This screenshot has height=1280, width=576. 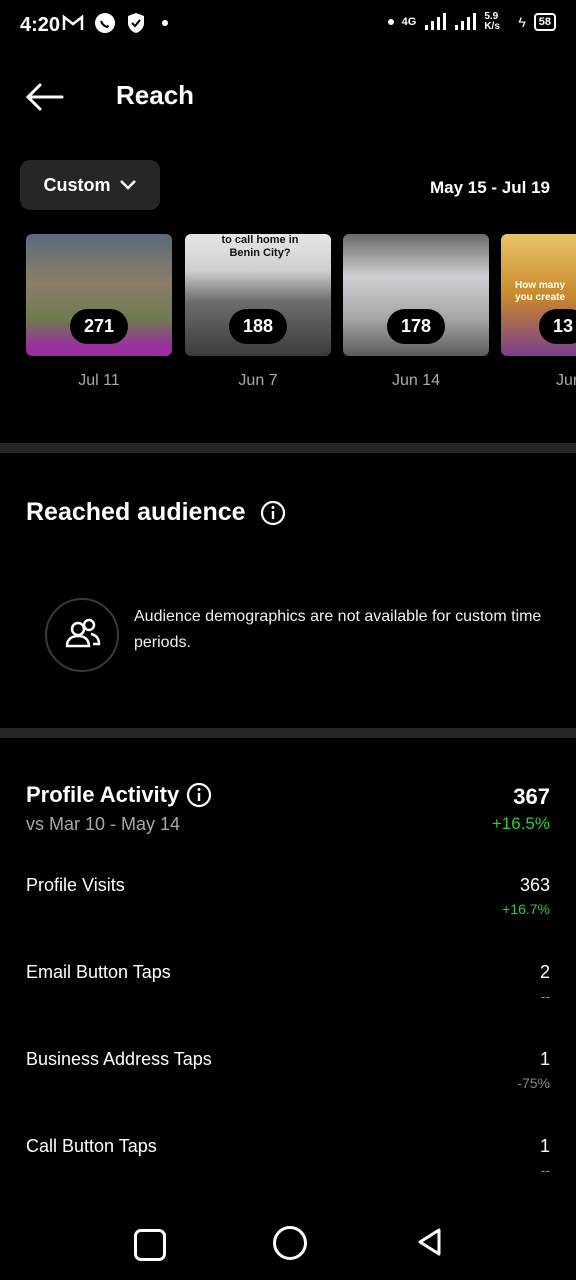 What do you see at coordinates (136, 512) in the screenshot?
I see `reached-audience-title: Reached audience` at bounding box center [136, 512].